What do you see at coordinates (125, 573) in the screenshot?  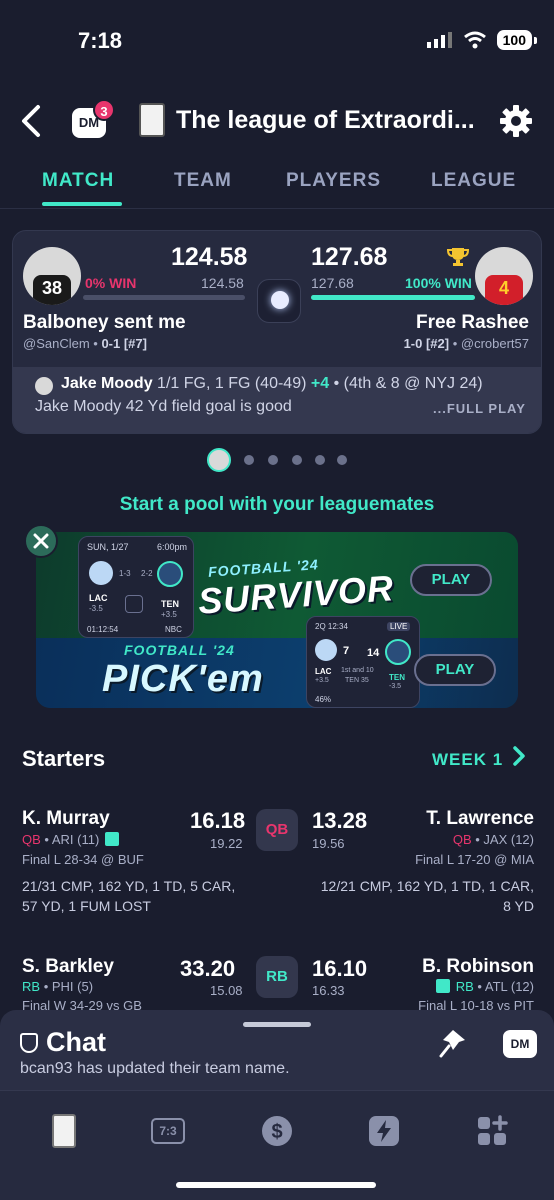 I see `card1-rec1: 1-3` at bounding box center [125, 573].